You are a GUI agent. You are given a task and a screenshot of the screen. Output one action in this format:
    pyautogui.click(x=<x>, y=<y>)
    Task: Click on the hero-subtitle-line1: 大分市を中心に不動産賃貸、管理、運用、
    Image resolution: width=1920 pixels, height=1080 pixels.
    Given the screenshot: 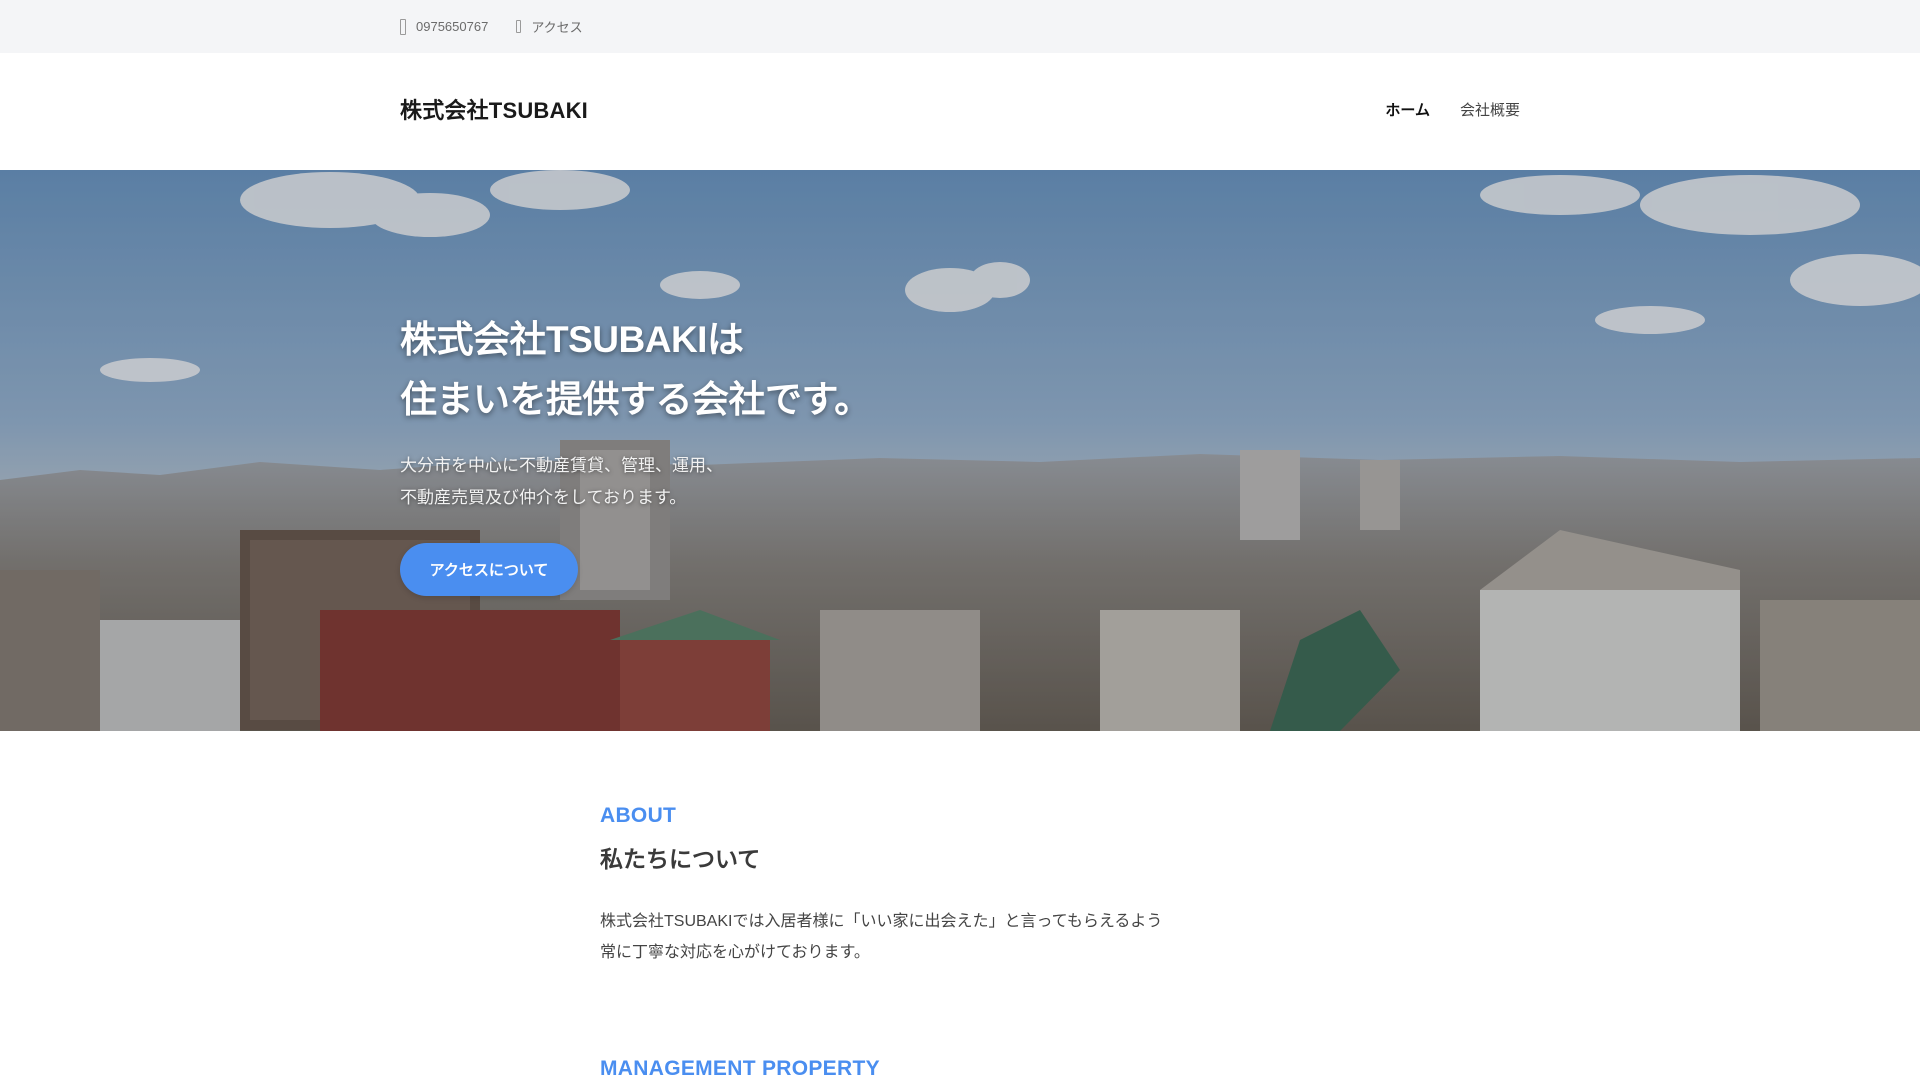 What is the action you would take?
    pyautogui.click(x=561, y=465)
    